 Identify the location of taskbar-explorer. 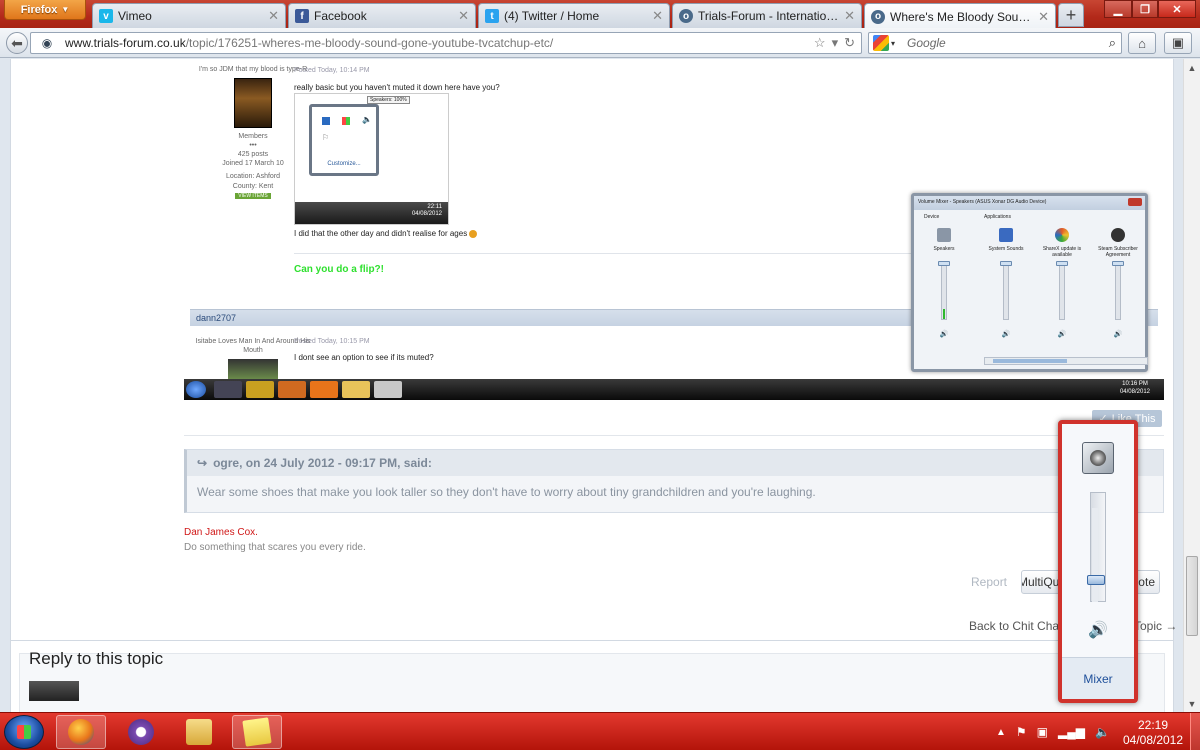
(199, 732).